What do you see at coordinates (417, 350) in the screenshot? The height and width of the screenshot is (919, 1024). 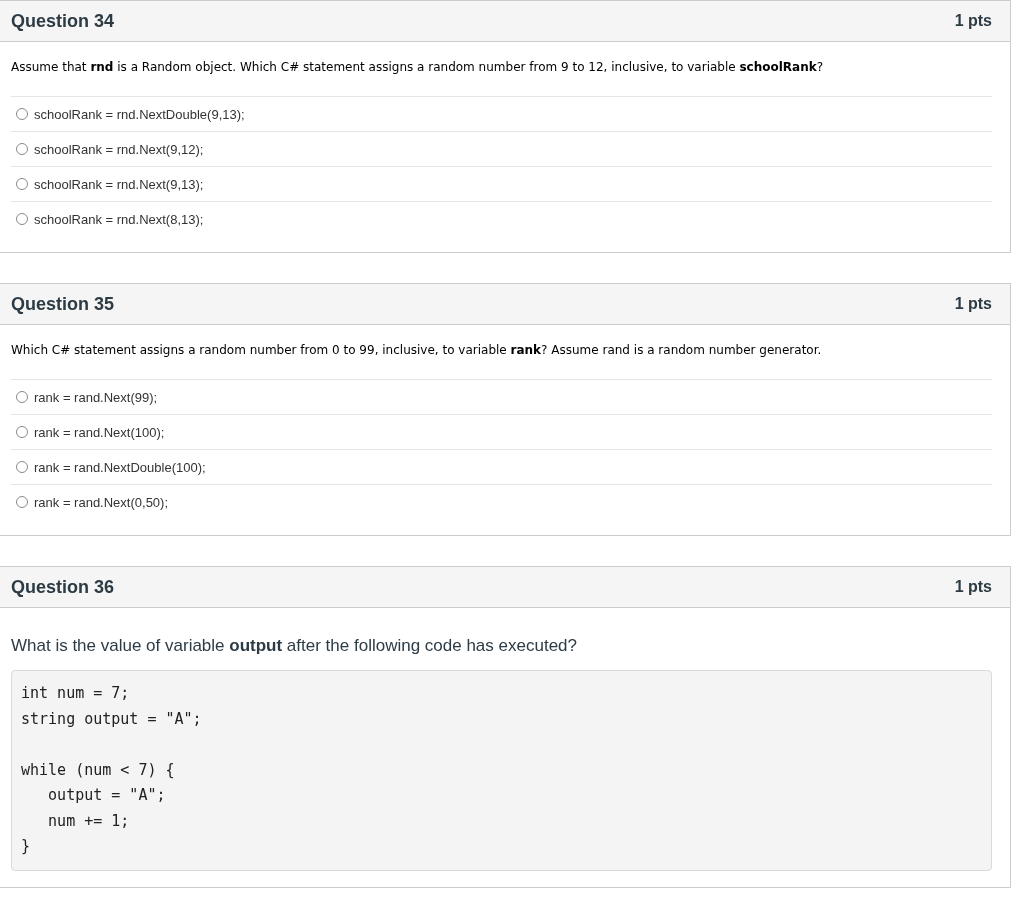 I see `question-text: Which C# statement assigns a random number from 0 to 99, inclusive, to variable rank? Assume rand is a random number generator.` at bounding box center [417, 350].